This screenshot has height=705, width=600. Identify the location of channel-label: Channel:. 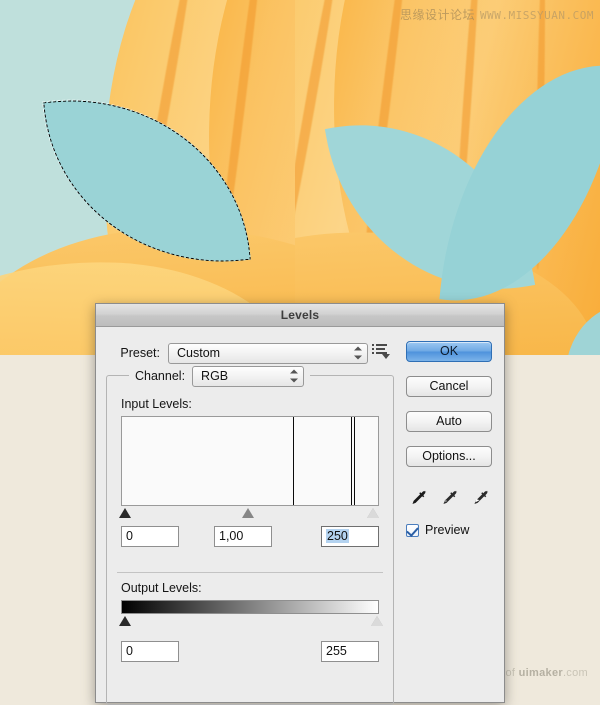
(160, 376).